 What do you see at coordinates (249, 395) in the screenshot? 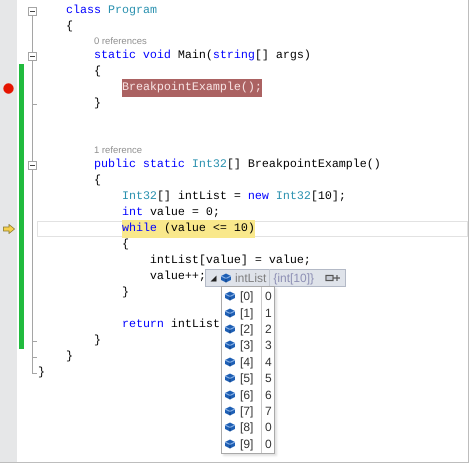
I see `item-index: [6]` at bounding box center [249, 395].